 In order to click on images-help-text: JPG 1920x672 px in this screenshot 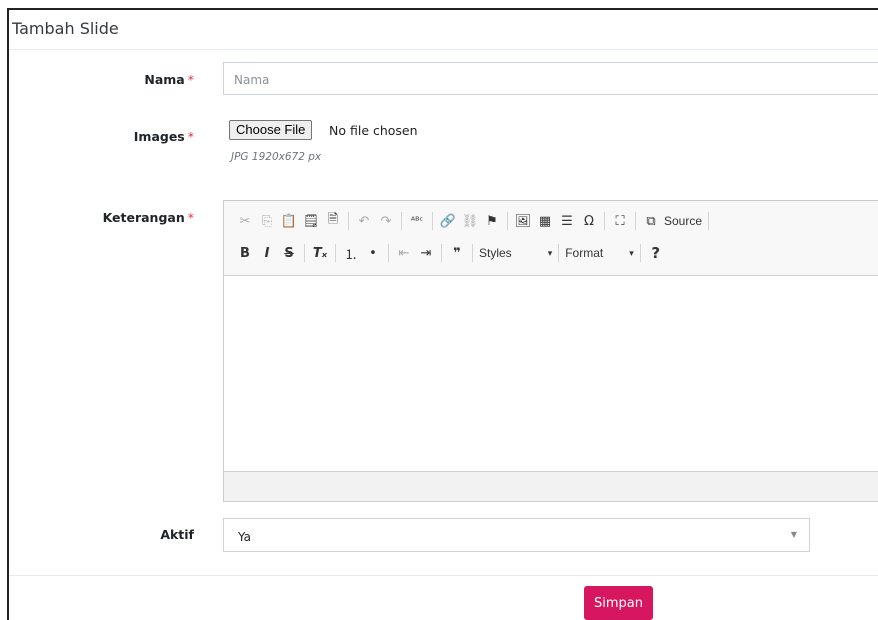, I will do `click(276, 157)`.